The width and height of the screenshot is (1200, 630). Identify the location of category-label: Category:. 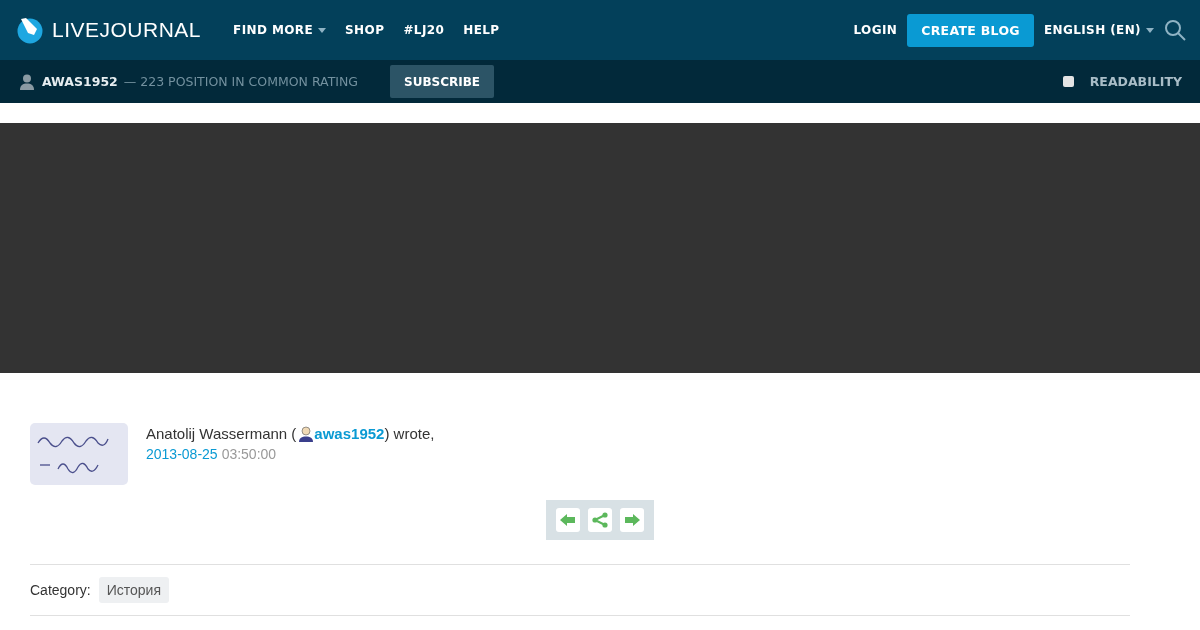
(60, 590).